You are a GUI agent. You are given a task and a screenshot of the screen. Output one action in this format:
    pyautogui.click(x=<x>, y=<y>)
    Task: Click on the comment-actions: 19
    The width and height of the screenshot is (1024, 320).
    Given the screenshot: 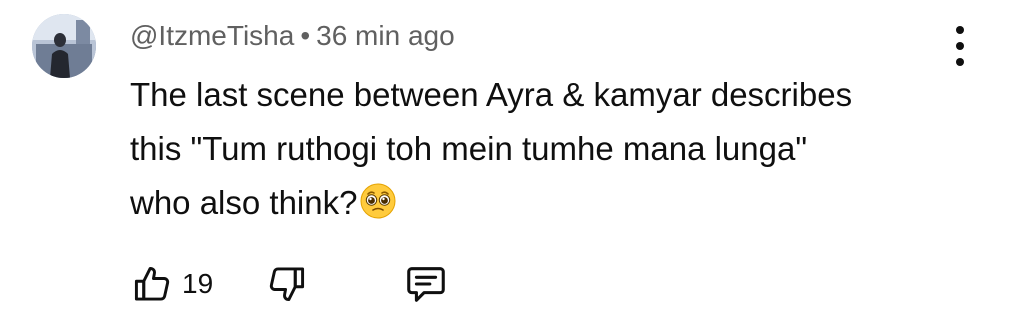 What is the action you would take?
    pyautogui.click(x=289, y=284)
    